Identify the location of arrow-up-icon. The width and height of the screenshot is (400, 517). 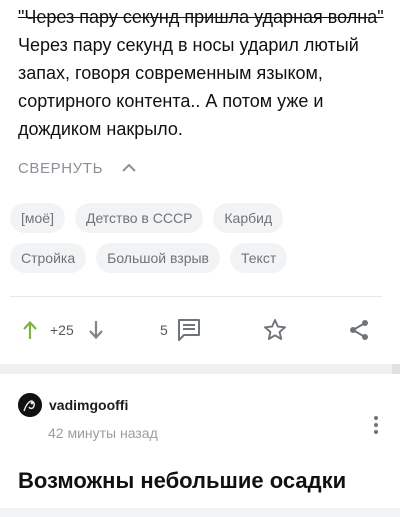
(30, 329).